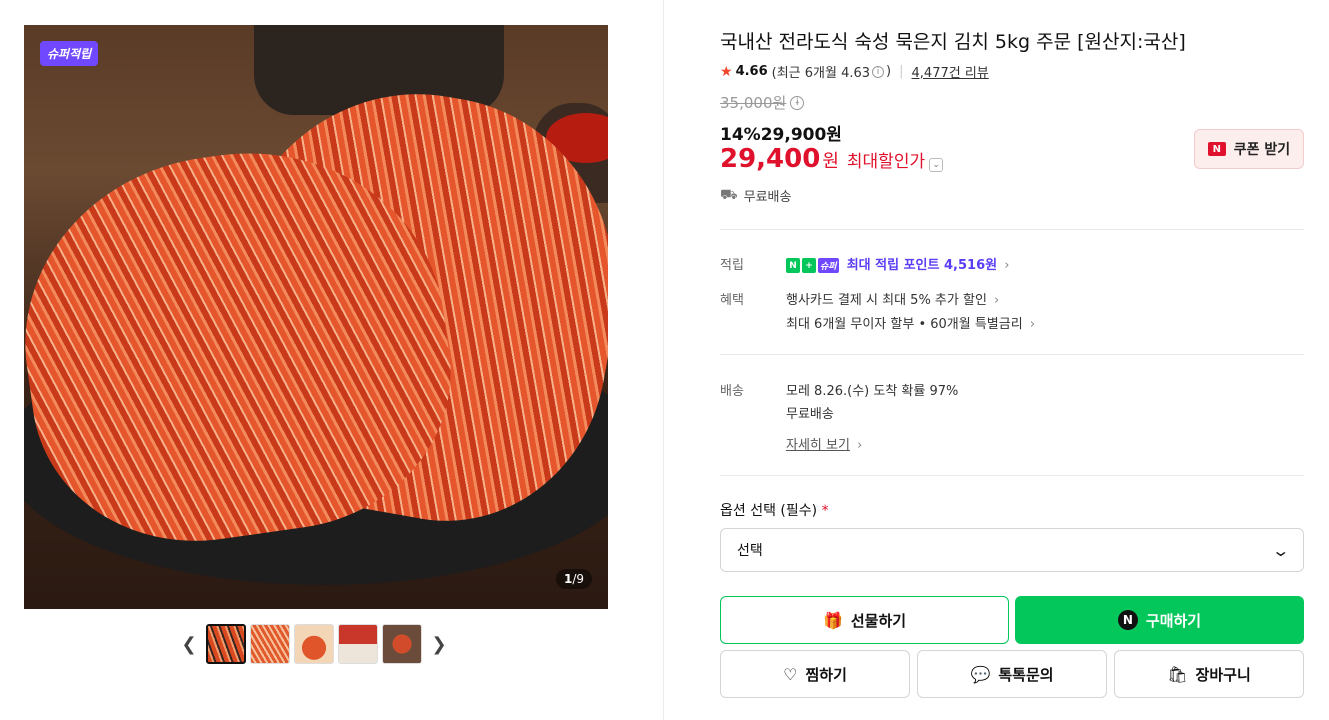 The width and height of the screenshot is (1329, 720). I want to click on gift-icon: 🎁, so click(832, 620).